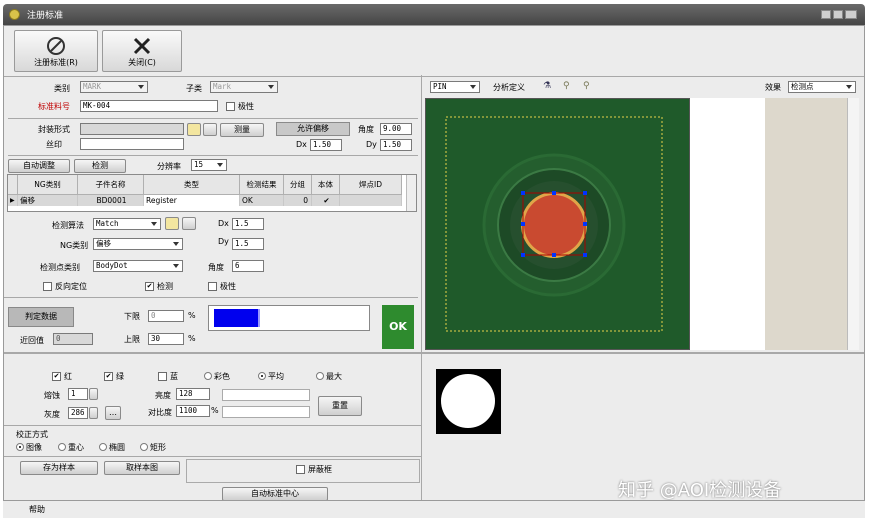 This screenshot has height=523, width=869. Describe the element at coordinates (142, 468) in the screenshot. I see `take-image-button: 取样本图` at that location.